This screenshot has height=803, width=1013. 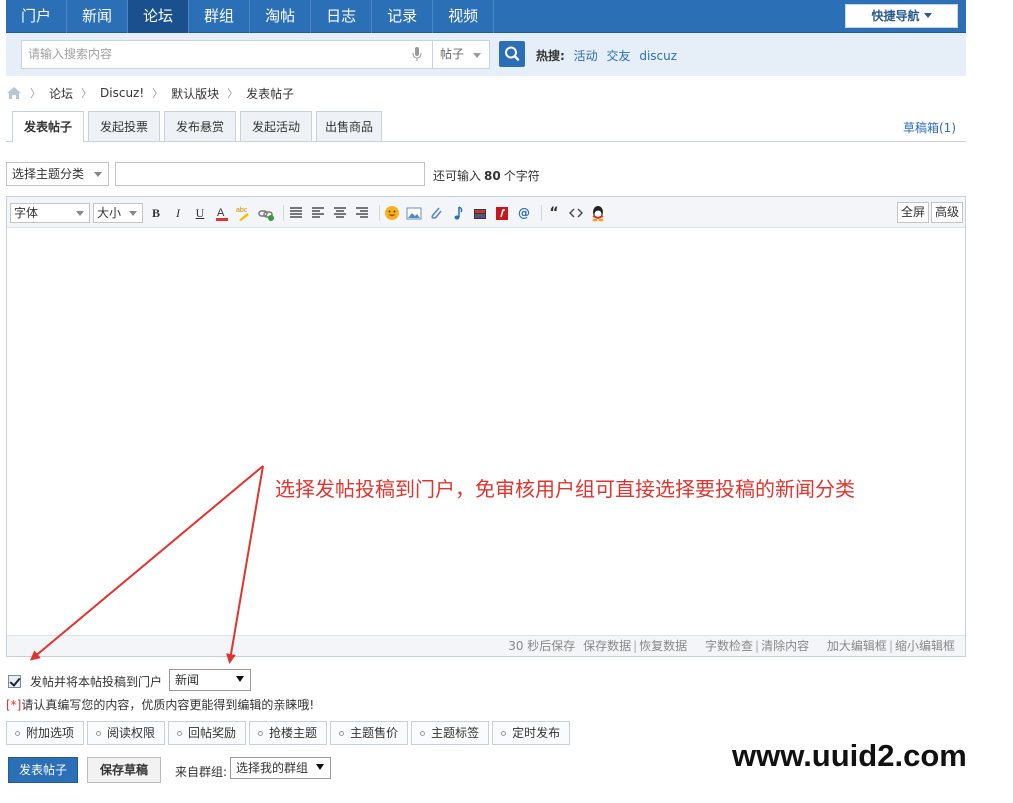 What do you see at coordinates (266, 213) in the screenshot?
I see `link-icon` at bounding box center [266, 213].